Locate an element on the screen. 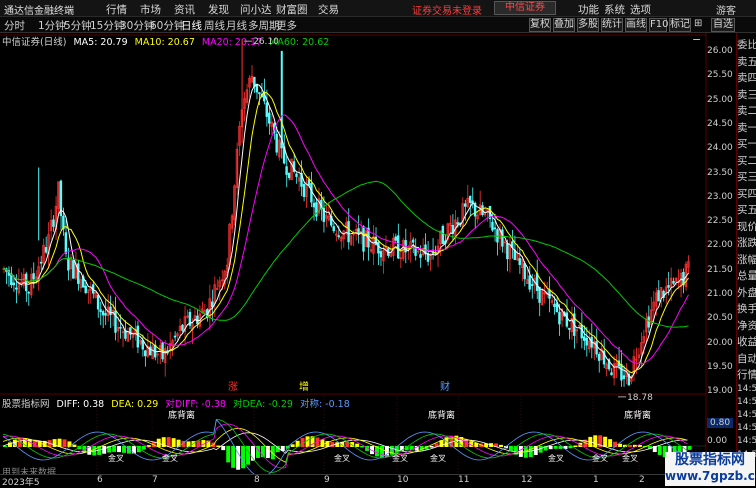 This screenshot has height=488, width=756. menu-function: 功能 is located at coordinates (588, 9).